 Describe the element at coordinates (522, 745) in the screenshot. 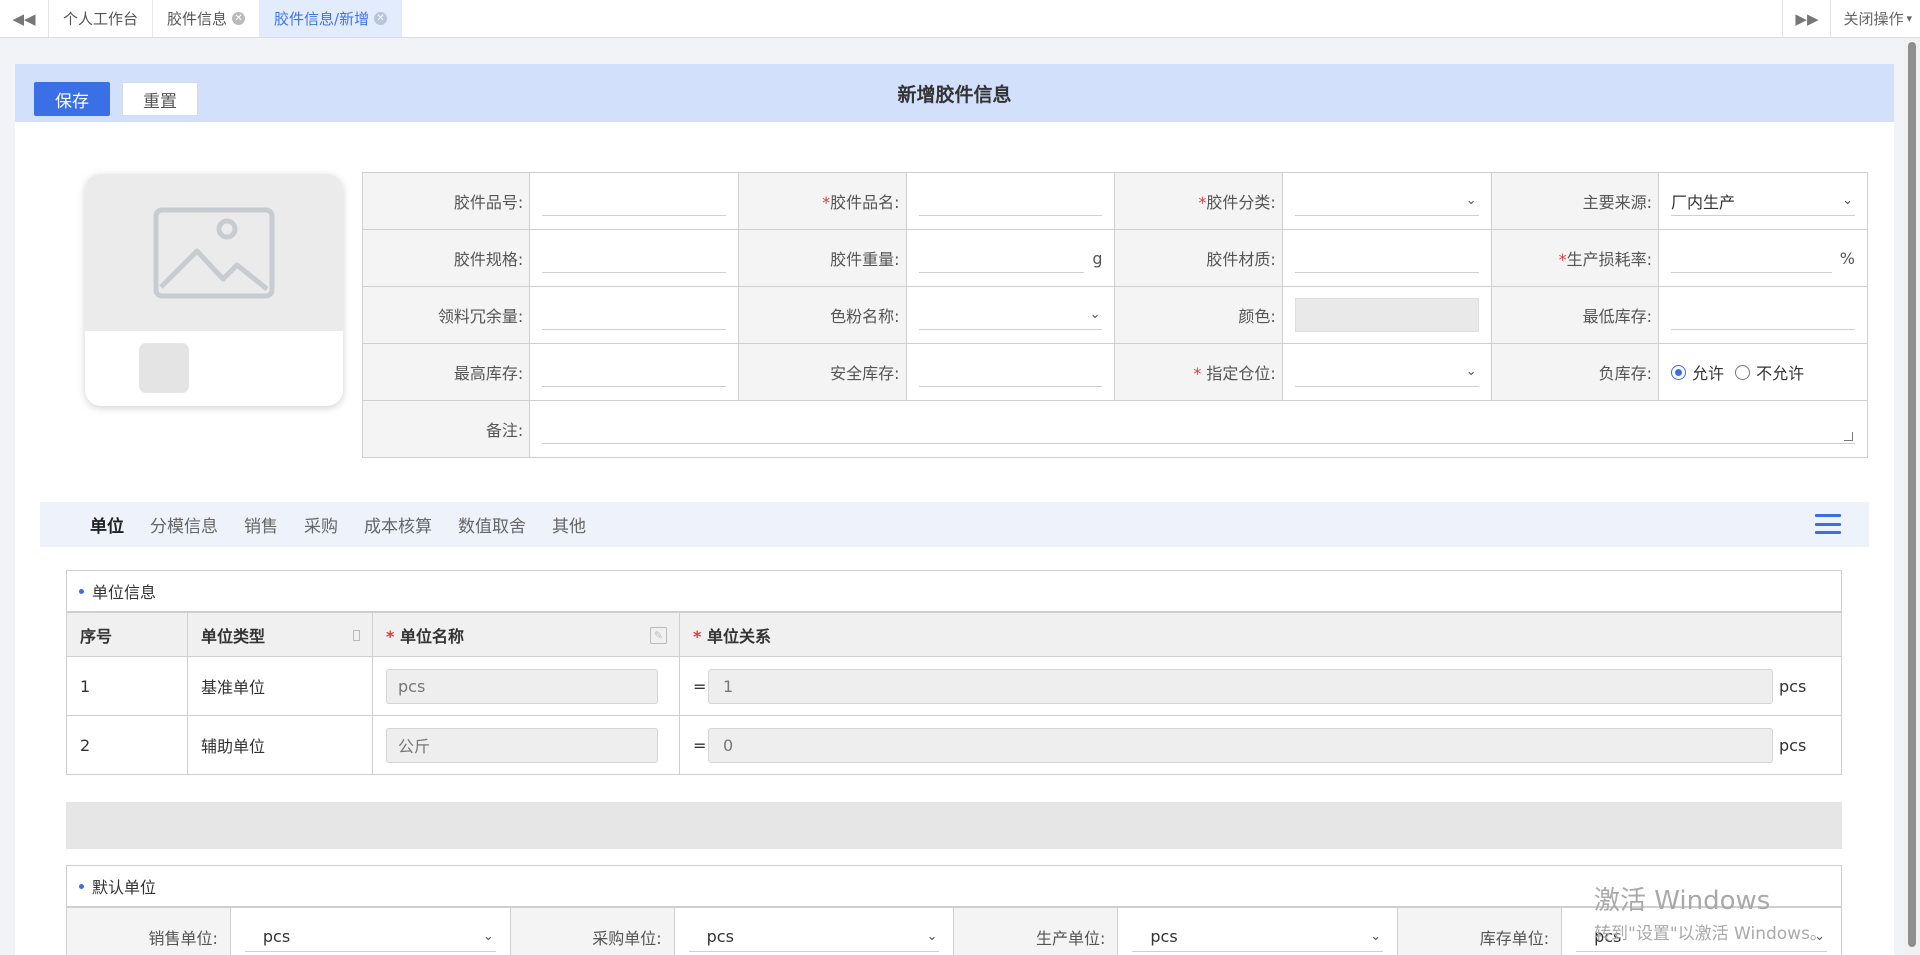

I see `unit-name-input: 公斤` at that location.